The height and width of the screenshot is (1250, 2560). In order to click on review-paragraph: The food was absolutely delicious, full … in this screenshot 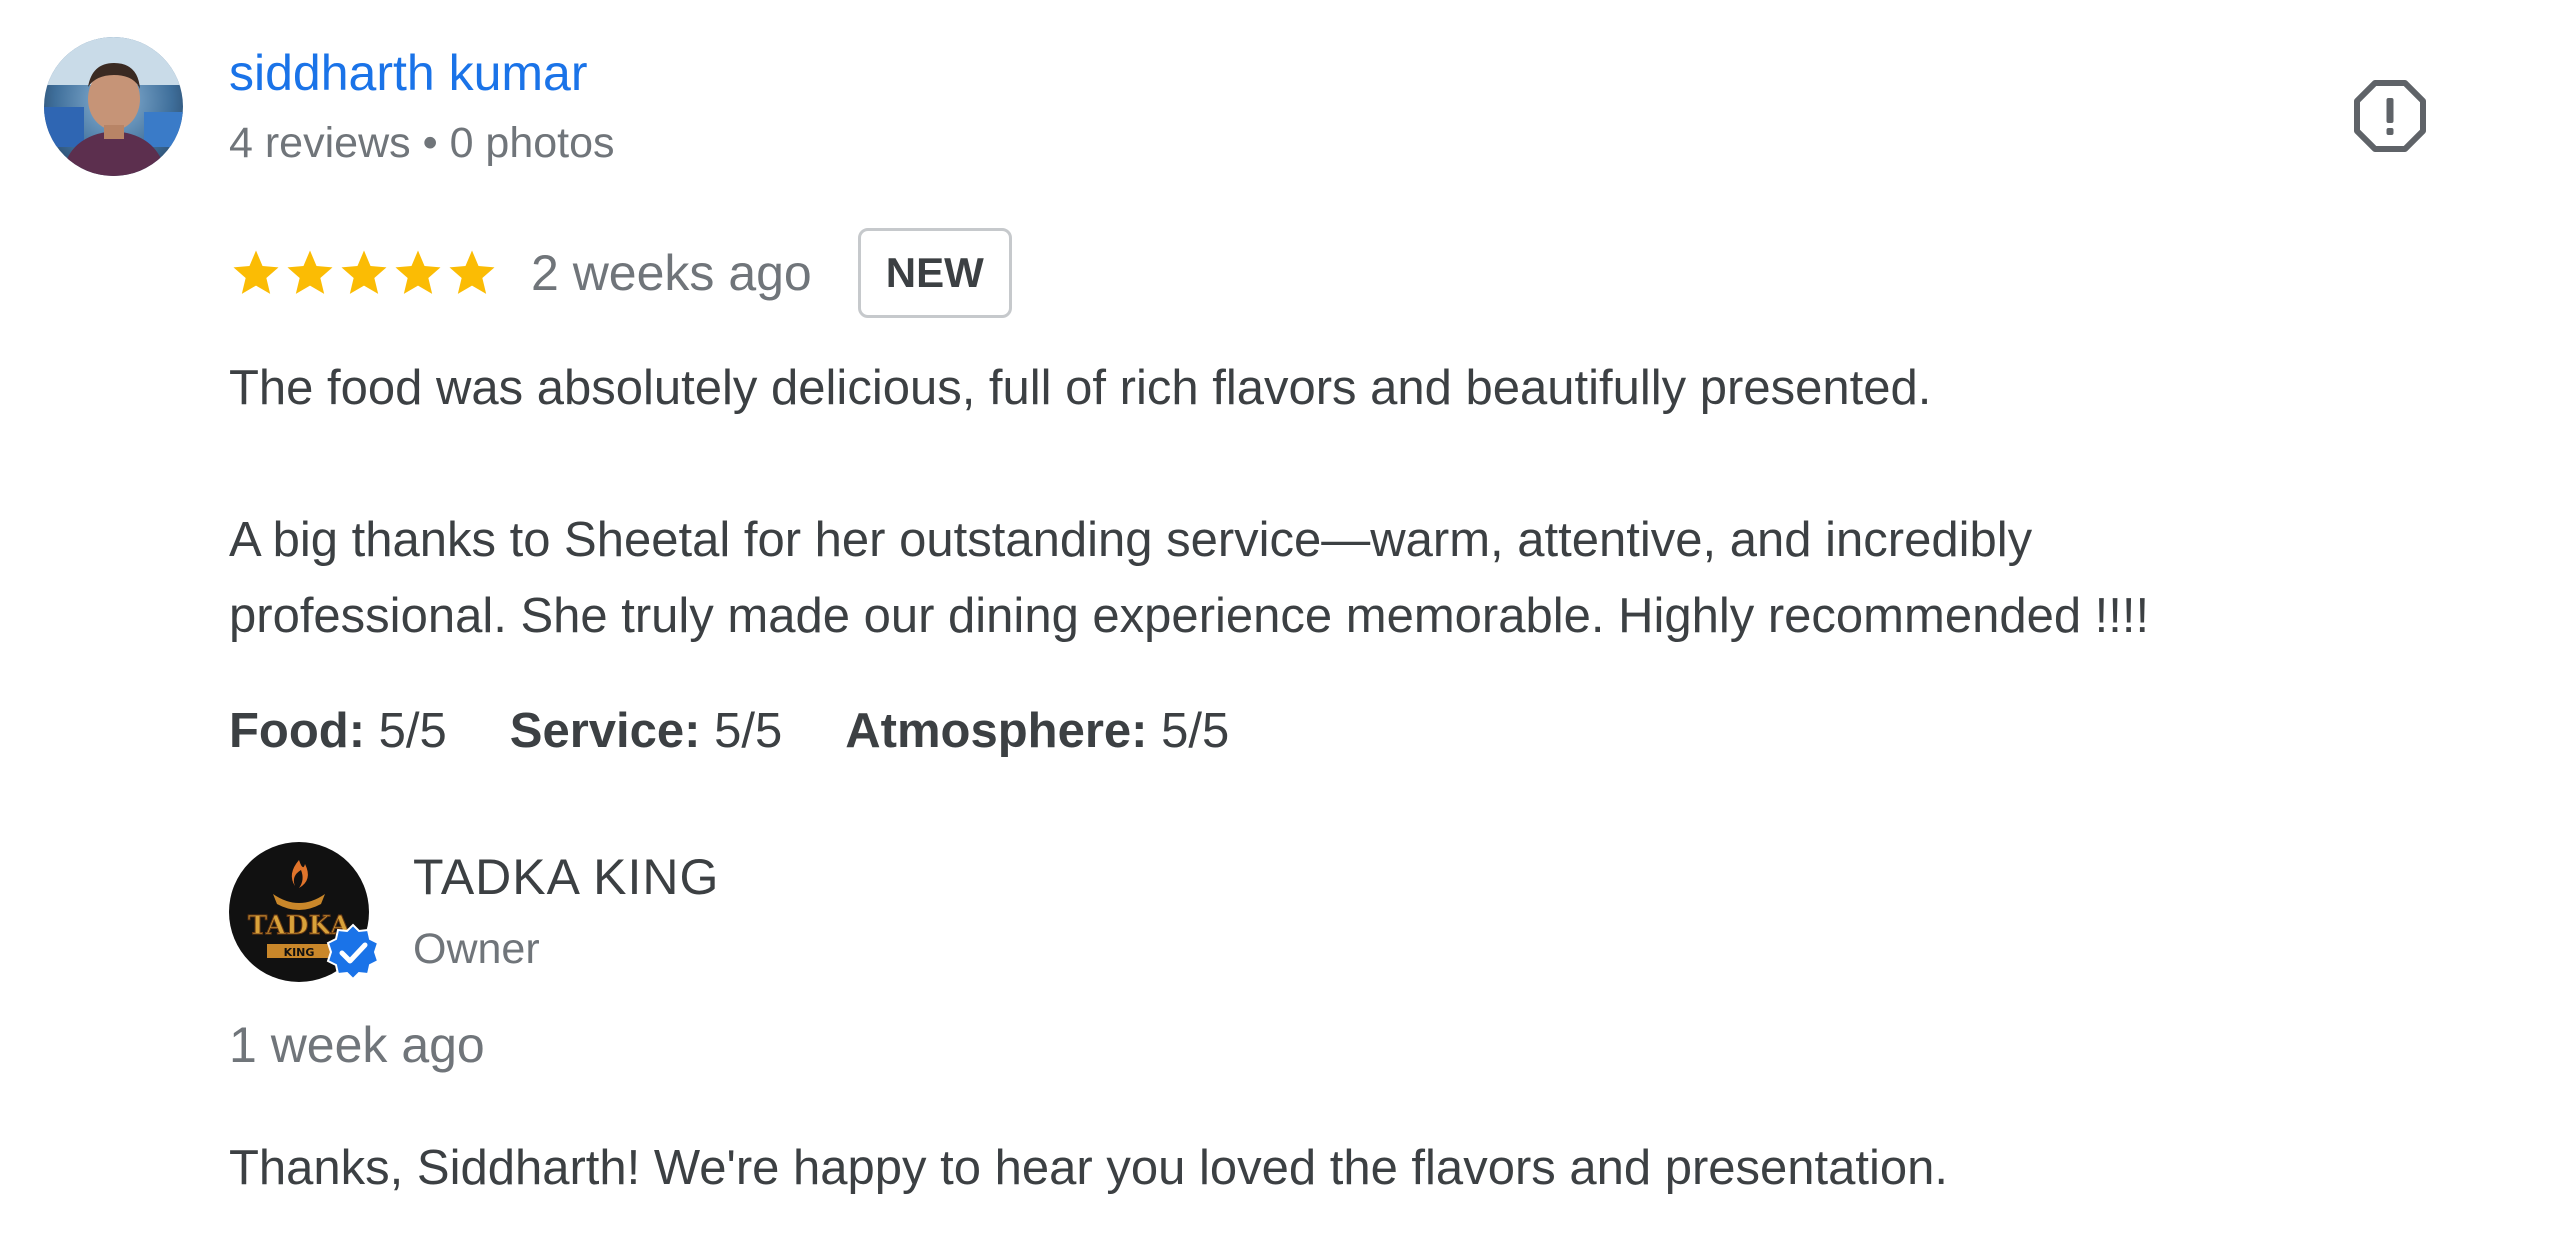, I will do `click(1080, 388)`.